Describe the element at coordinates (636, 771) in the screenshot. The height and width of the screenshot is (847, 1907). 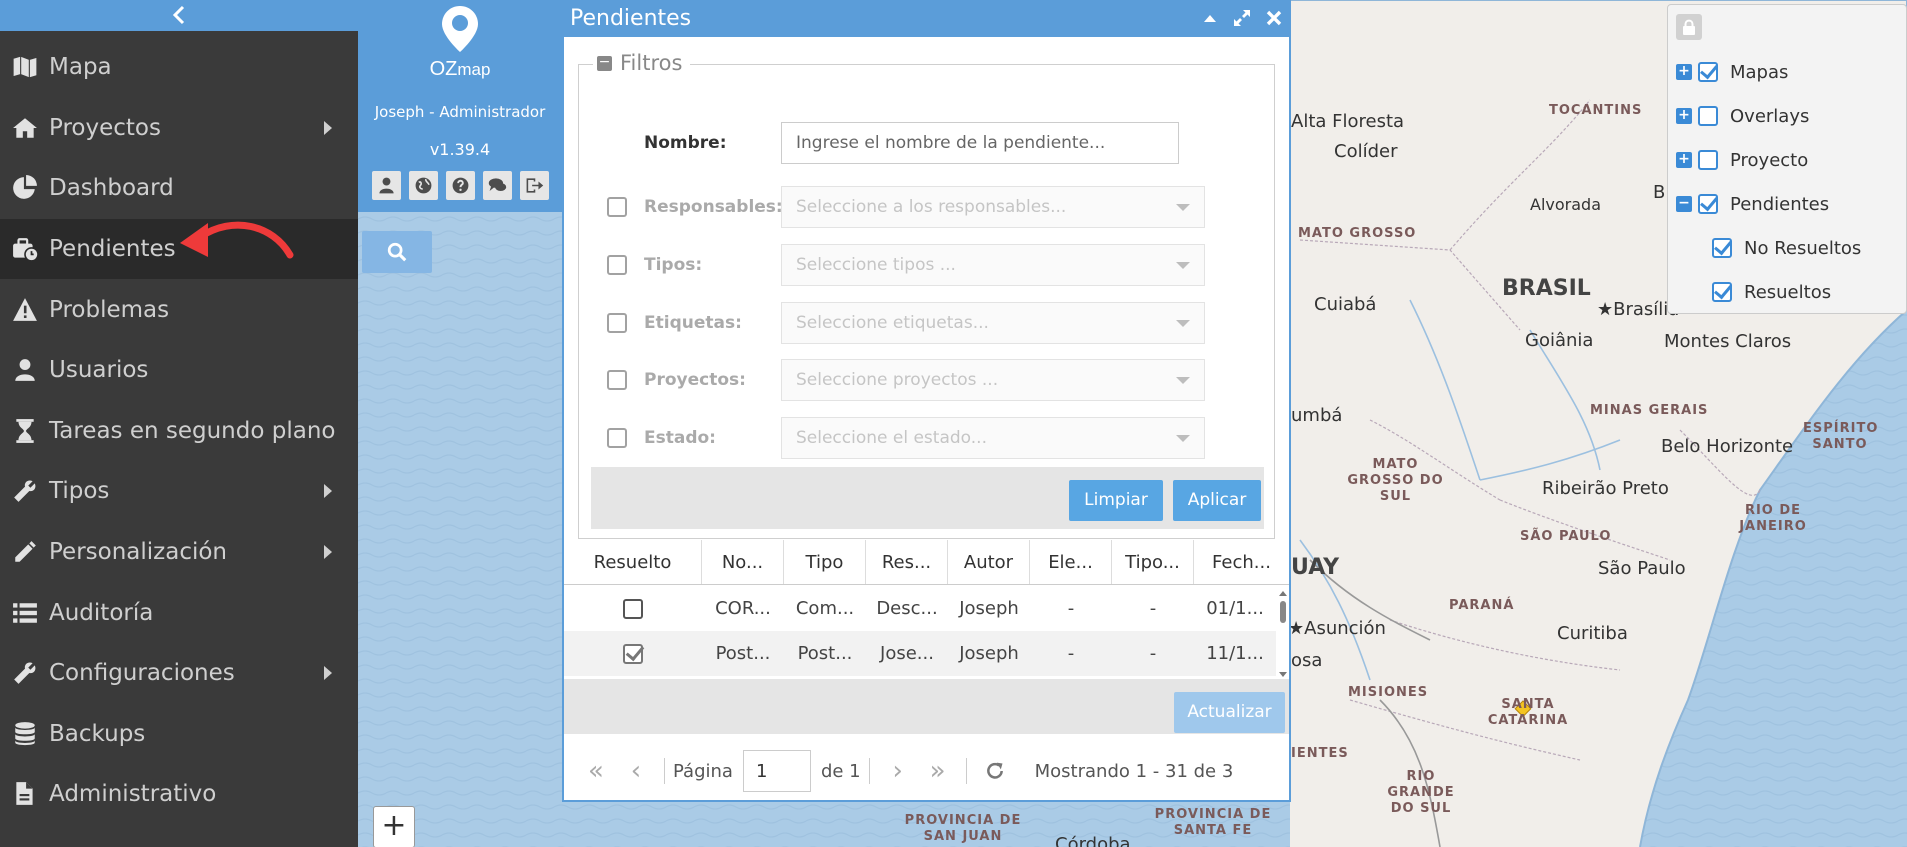
I see `prev-page-button: ‹` at that location.